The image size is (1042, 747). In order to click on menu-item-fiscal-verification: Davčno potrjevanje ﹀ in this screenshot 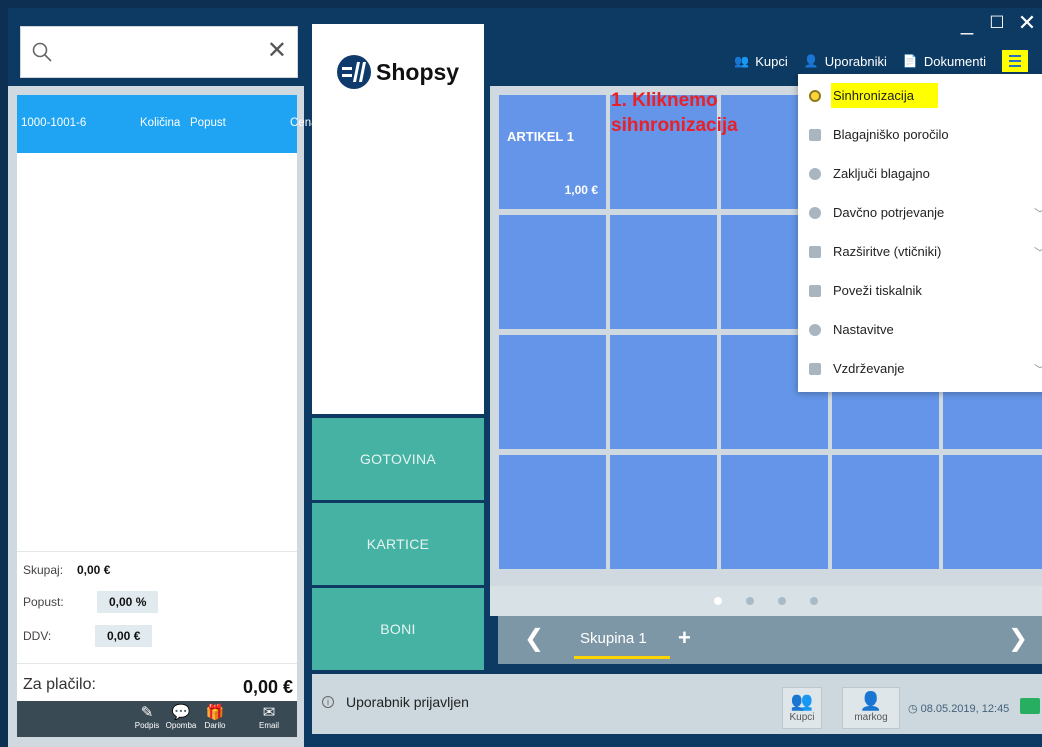, I will do `click(920, 212)`.